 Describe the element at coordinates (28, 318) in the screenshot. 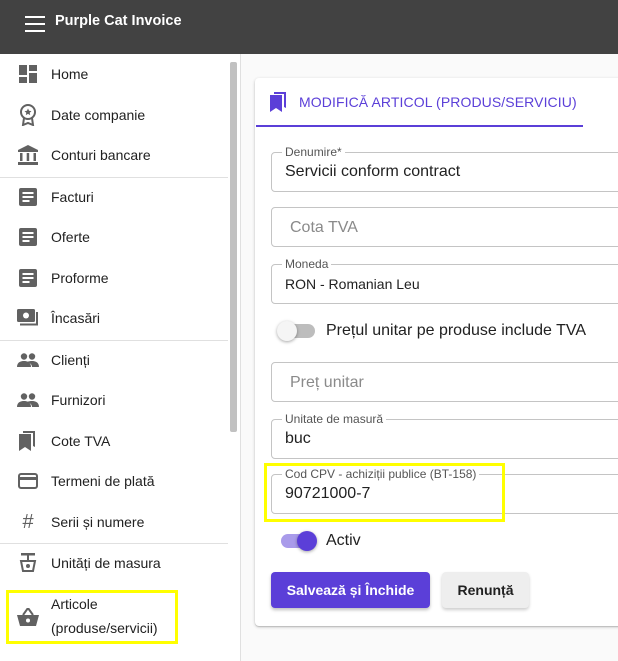

I see `payments-icon` at that location.